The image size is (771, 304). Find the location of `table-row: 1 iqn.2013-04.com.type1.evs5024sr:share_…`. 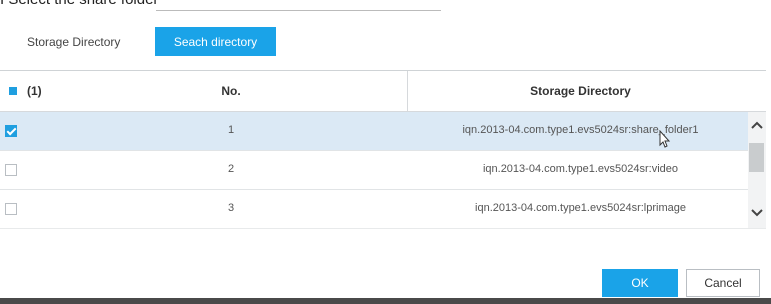

table-row: 1 iqn.2013-04.com.type1.evs5024sr:share_… is located at coordinates (374, 131).